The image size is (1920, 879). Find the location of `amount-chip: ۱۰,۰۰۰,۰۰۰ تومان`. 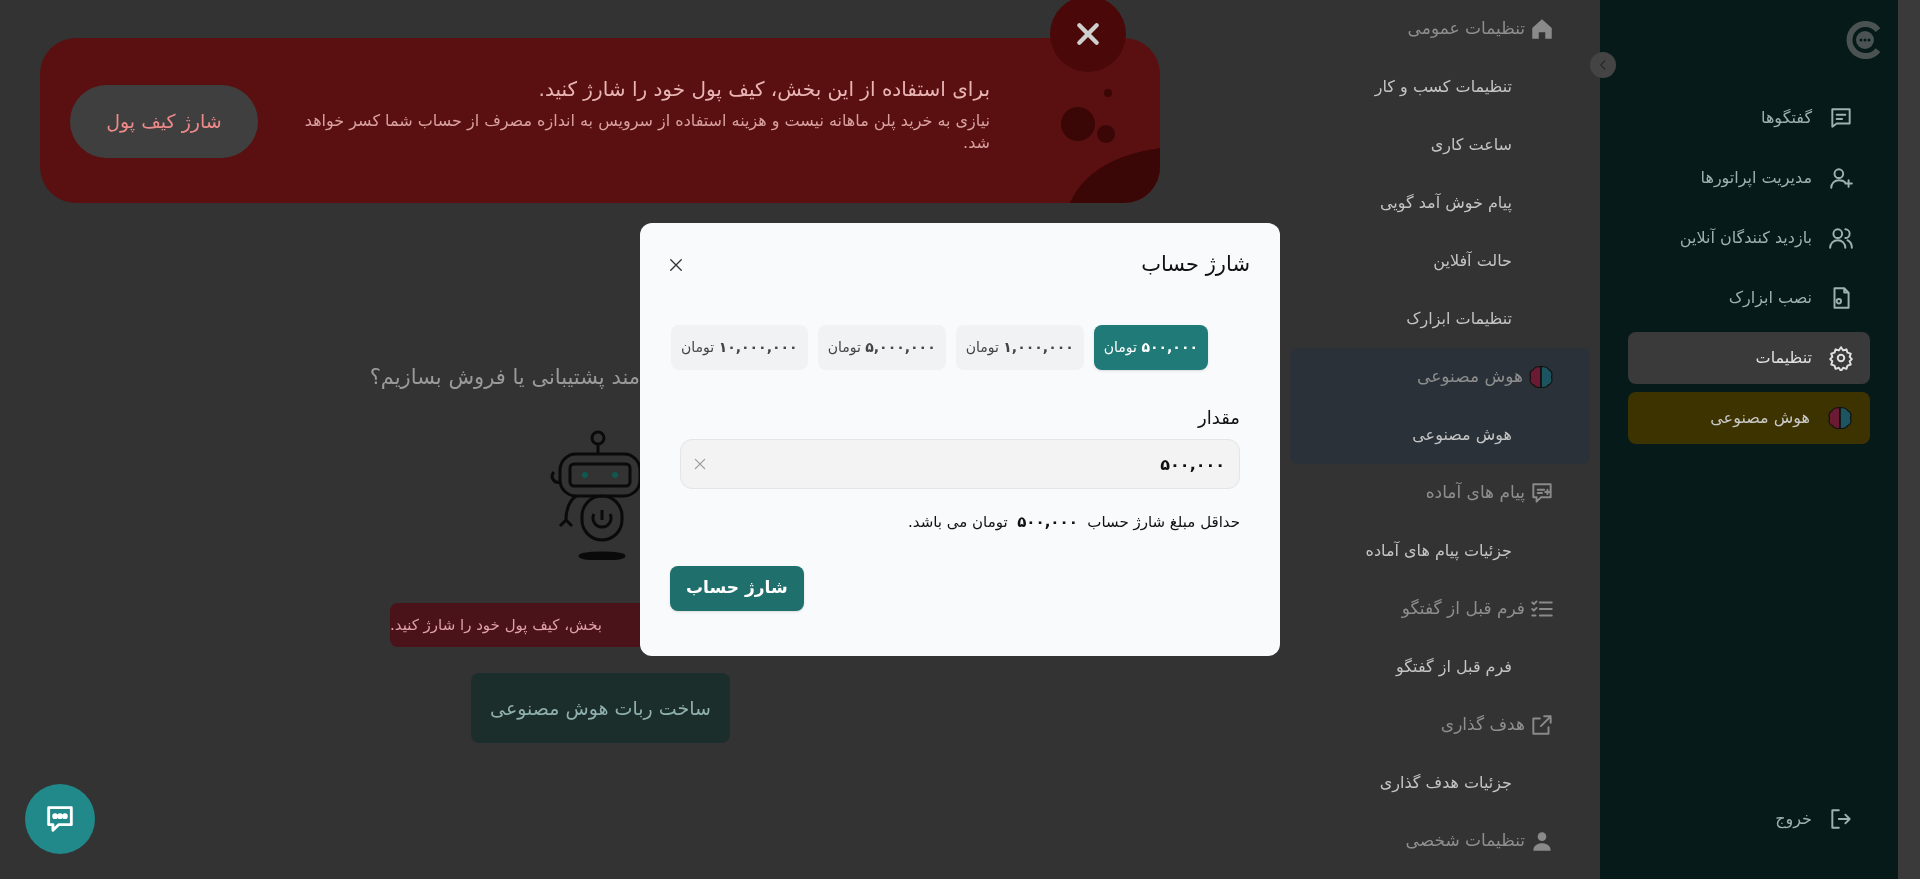

amount-chip: ۱۰,۰۰۰,۰۰۰ تومان is located at coordinates (739, 347).